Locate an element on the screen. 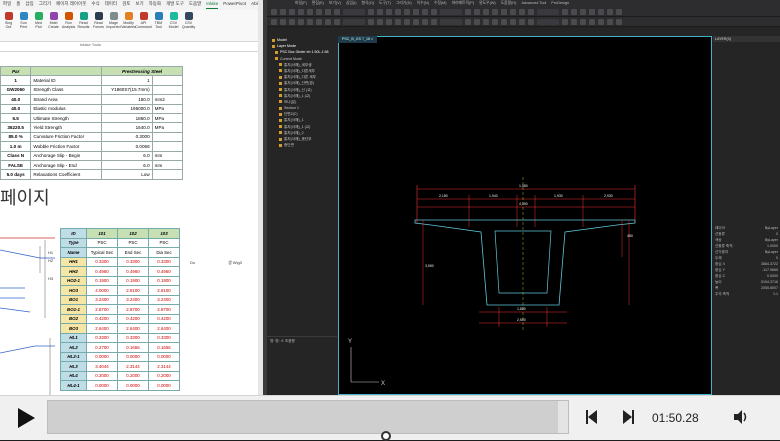 The height and width of the screenshot is (441, 780). seek-track is located at coordinates (308, 417).